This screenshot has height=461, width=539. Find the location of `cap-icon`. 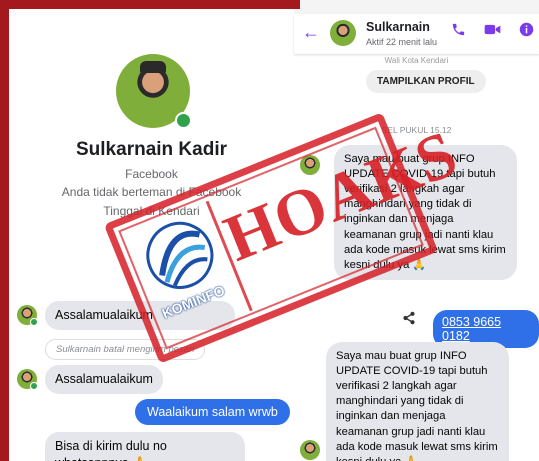

cap-icon is located at coordinates (153, 67).